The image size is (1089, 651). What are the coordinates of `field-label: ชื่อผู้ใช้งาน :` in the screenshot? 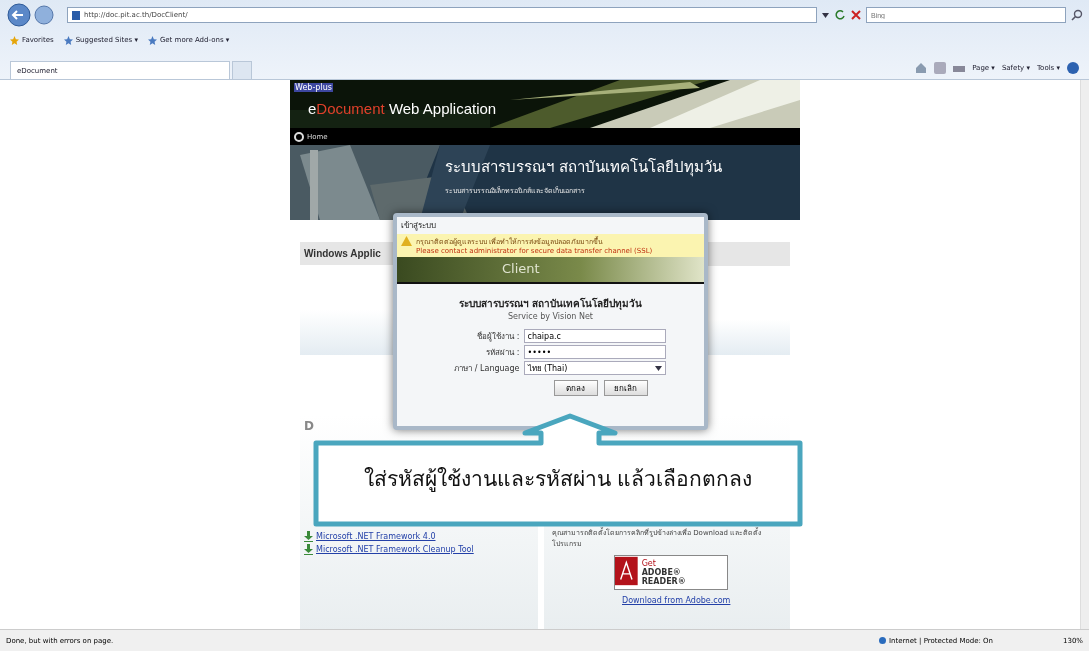 It's located at (498, 336).